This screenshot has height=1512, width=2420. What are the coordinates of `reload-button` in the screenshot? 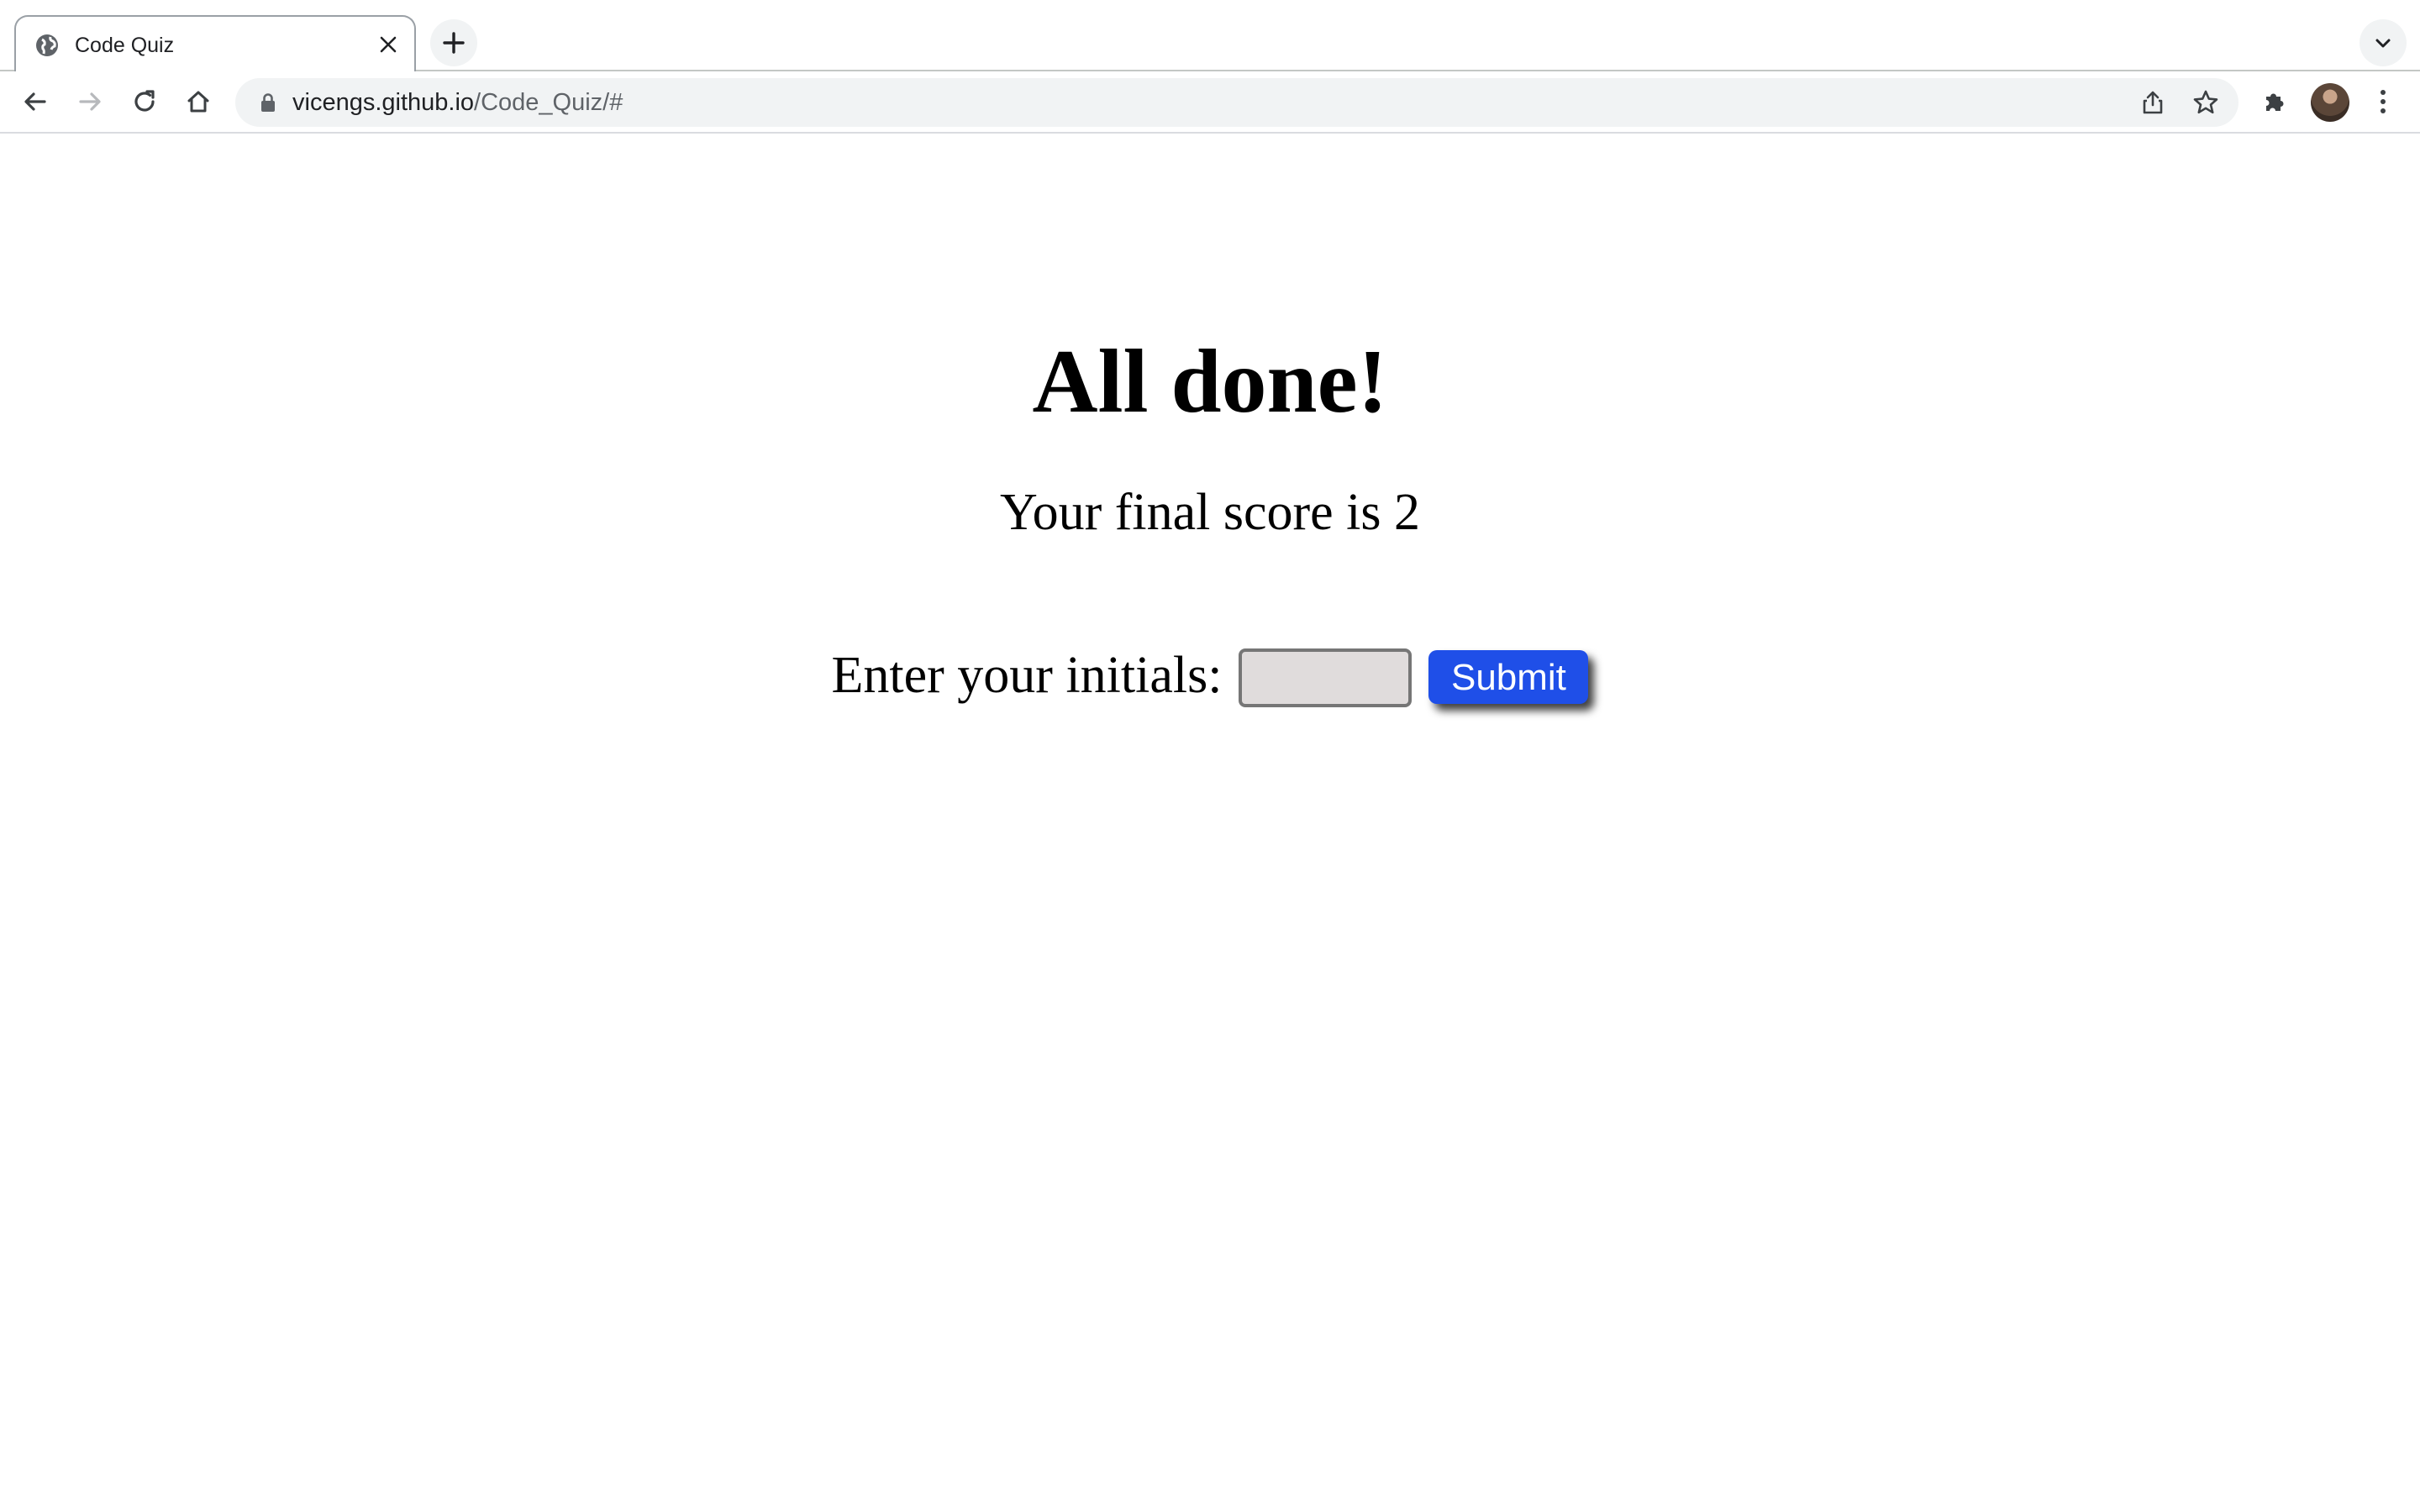 It's located at (144, 101).